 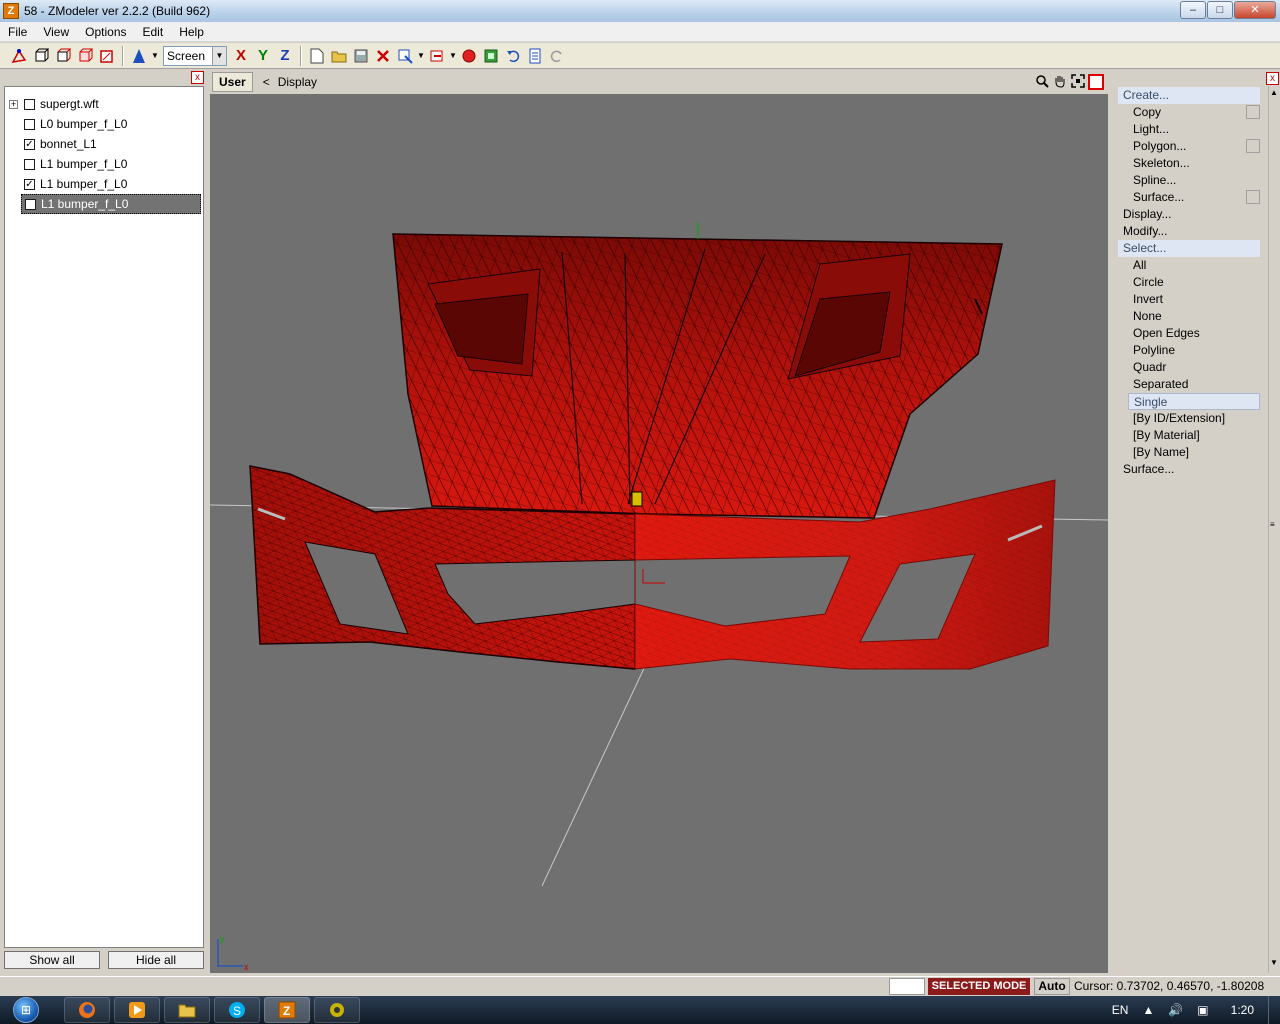 What do you see at coordinates (361, 56) in the screenshot?
I see `save-icon` at bounding box center [361, 56].